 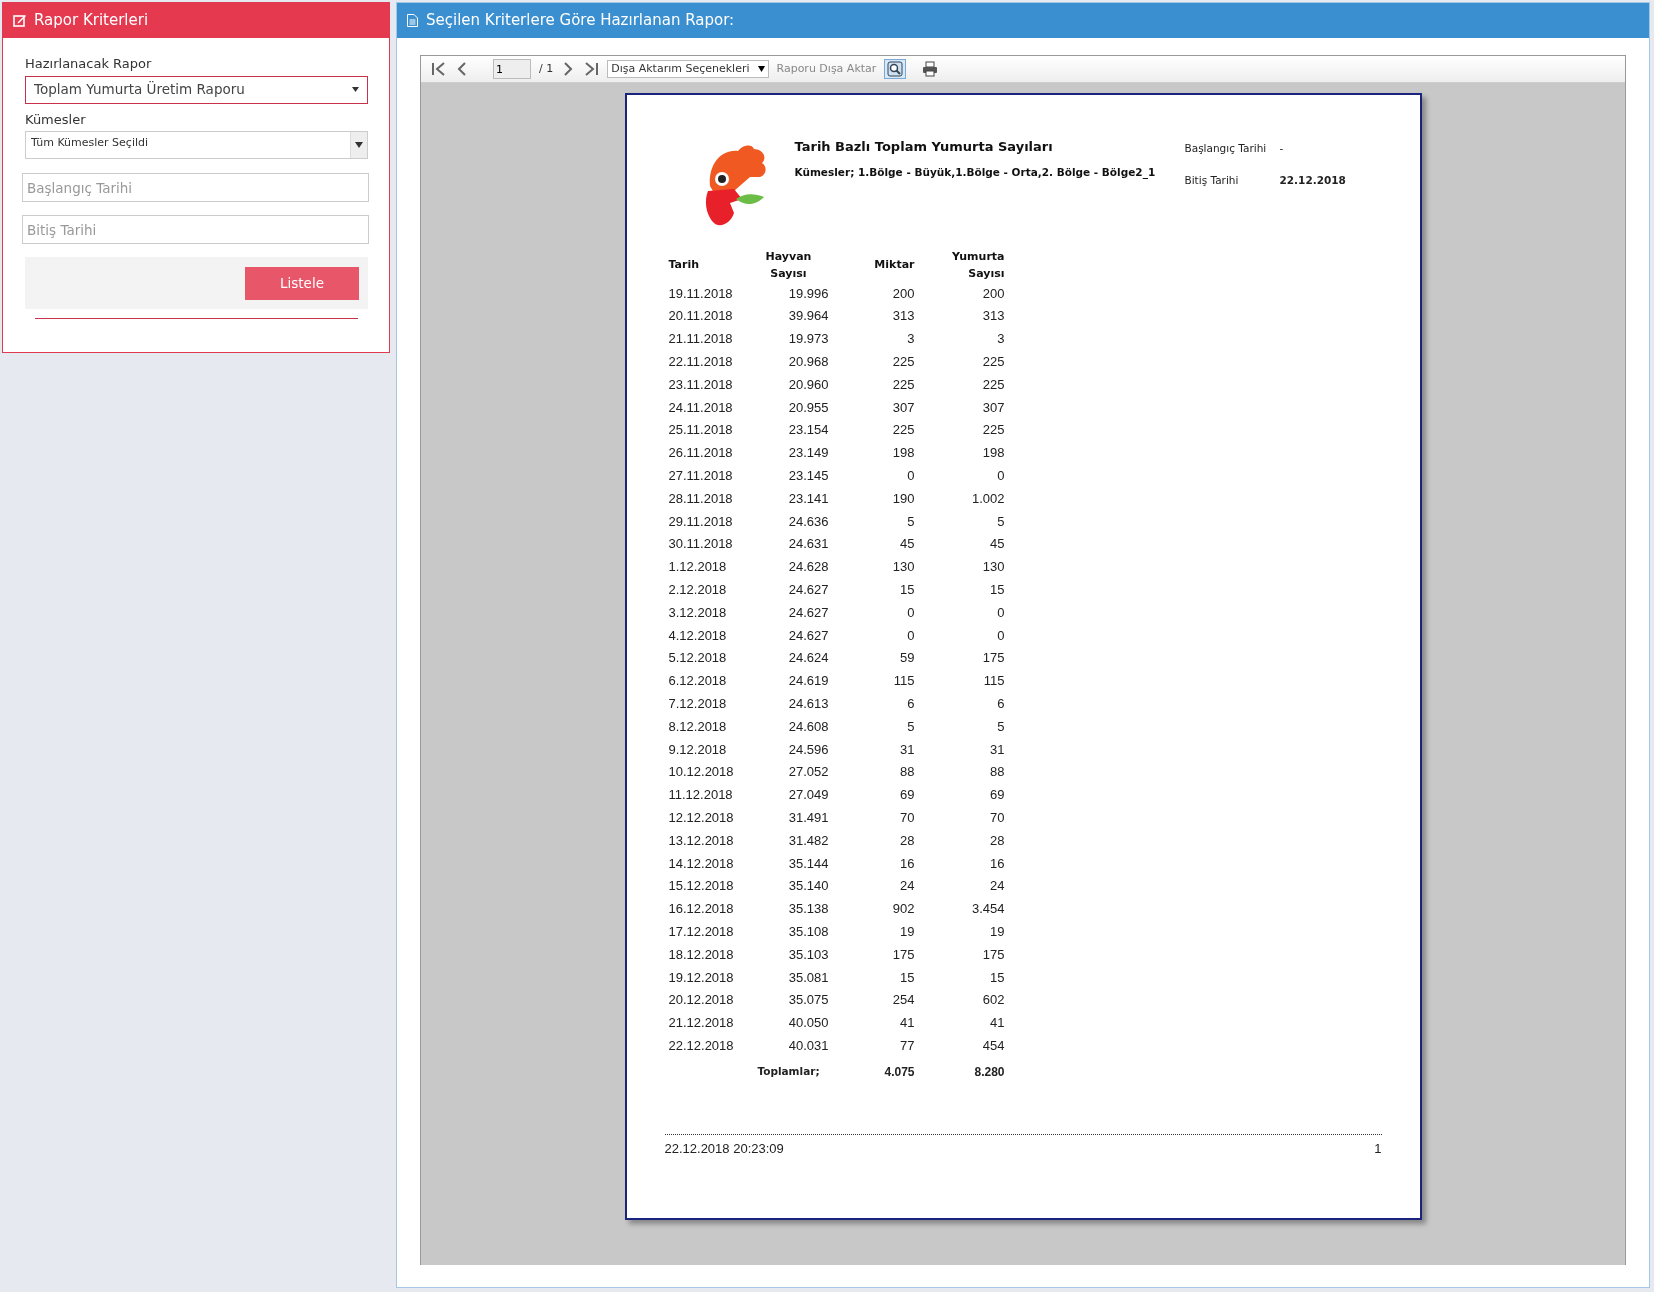 I want to click on table-cell-text: 3.12.2018, so click(x=698, y=612).